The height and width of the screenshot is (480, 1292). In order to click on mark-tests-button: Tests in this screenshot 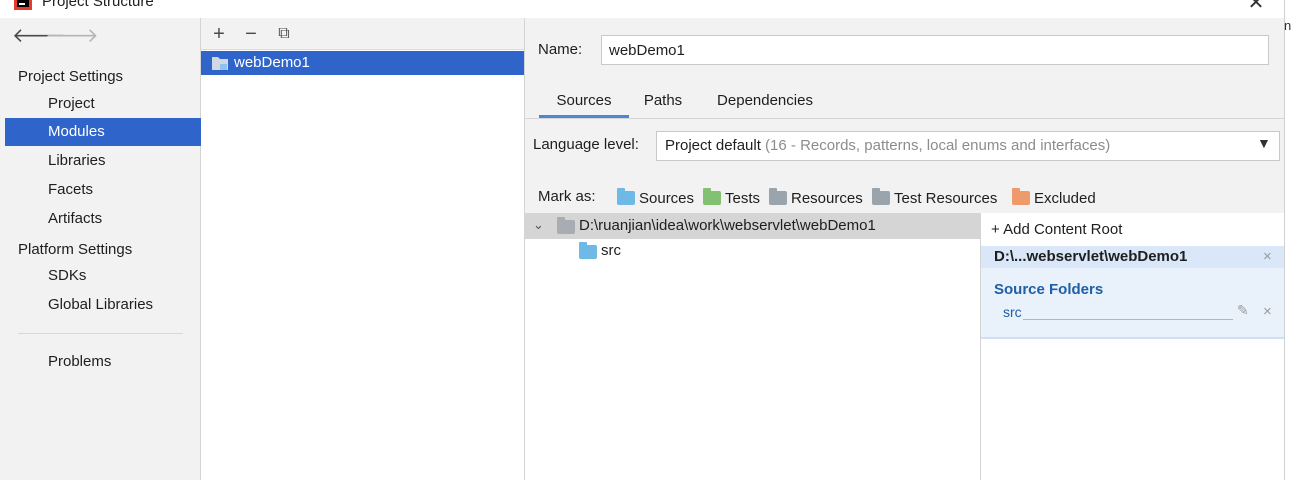, I will do `click(731, 198)`.